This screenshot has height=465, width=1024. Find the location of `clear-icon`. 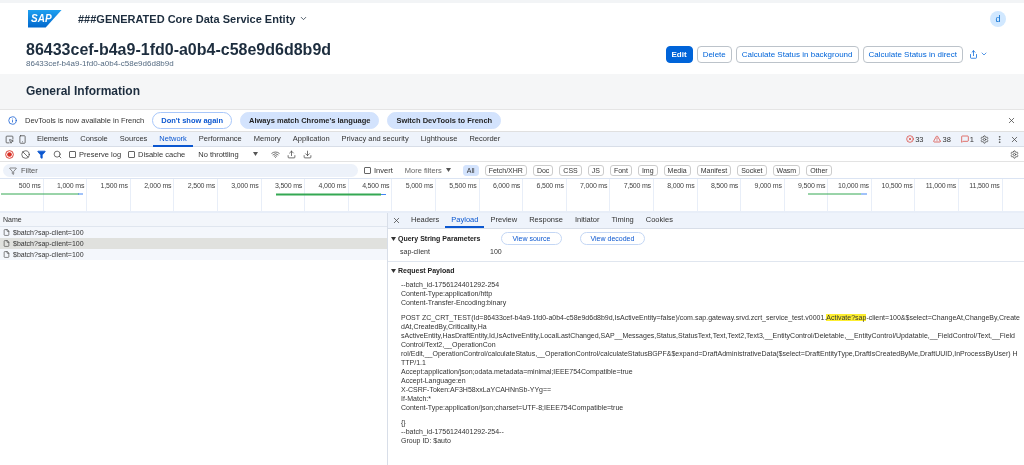

clear-icon is located at coordinates (25, 154).